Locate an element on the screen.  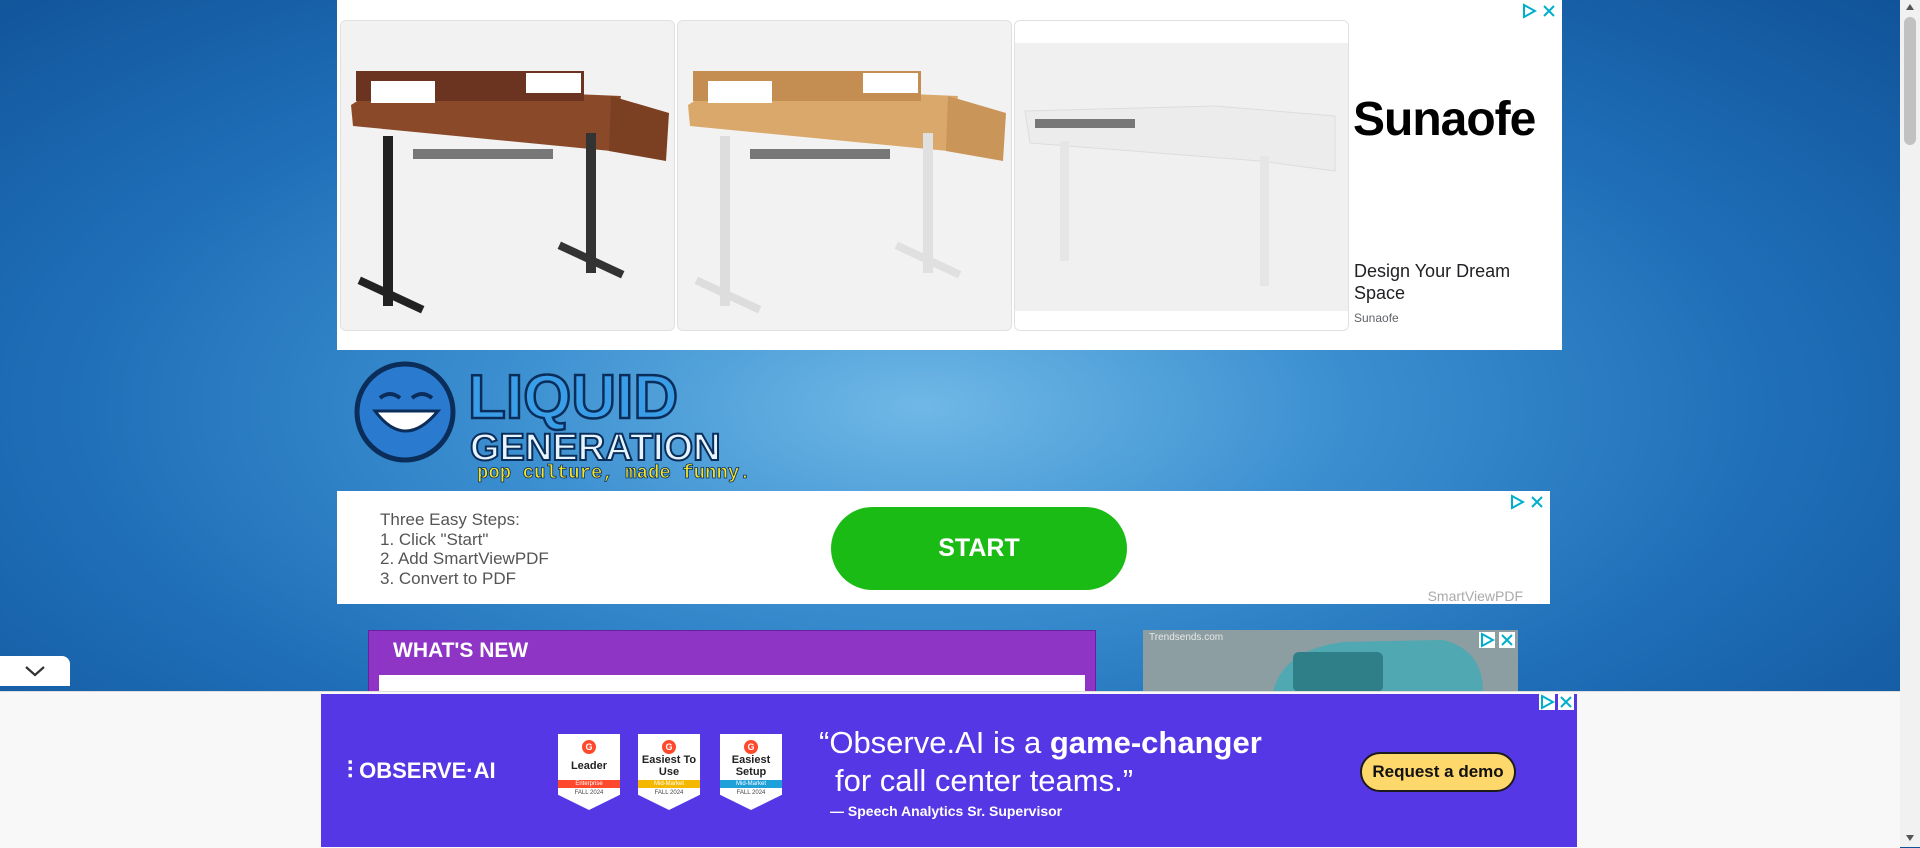
ad-advertiser: SmartViewPDF is located at coordinates (1475, 596).